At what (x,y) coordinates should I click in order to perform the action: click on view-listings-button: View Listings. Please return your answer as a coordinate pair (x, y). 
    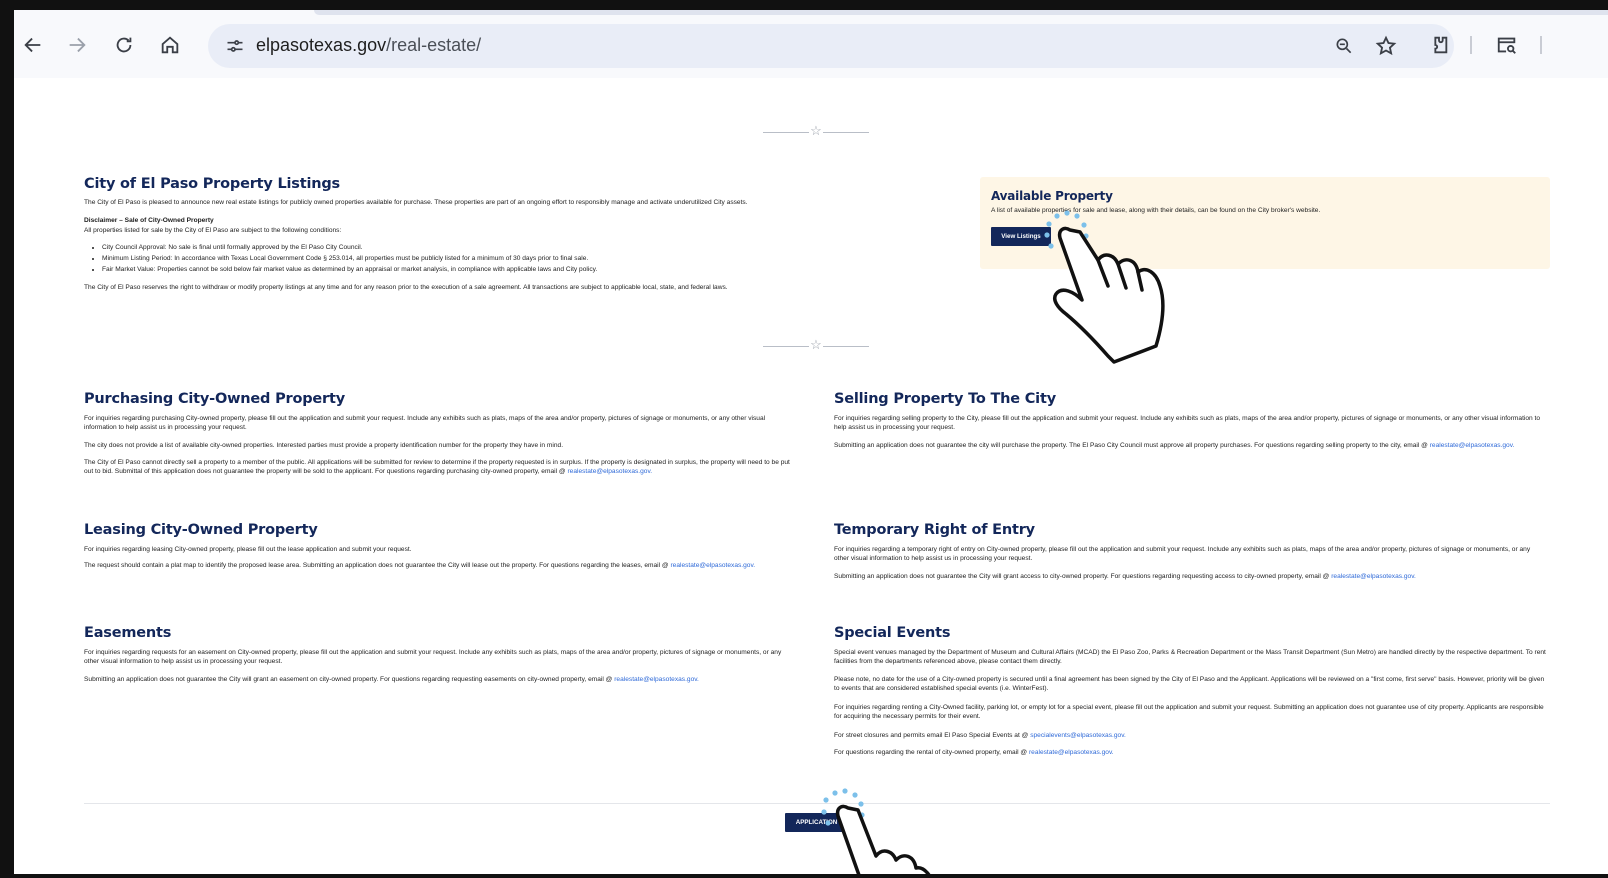
    Looking at the image, I should click on (1021, 236).